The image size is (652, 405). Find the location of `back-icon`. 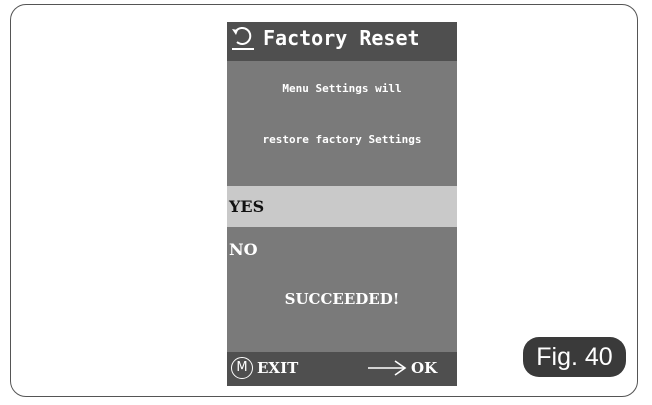

back-icon is located at coordinates (243, 39).